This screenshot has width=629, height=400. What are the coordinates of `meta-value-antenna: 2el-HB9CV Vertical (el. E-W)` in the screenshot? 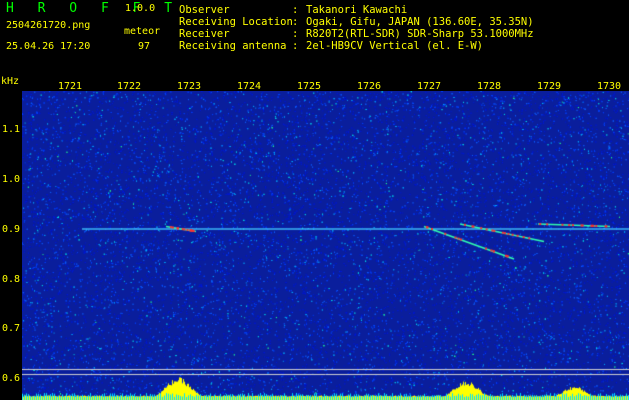 It's located at (395, 46).